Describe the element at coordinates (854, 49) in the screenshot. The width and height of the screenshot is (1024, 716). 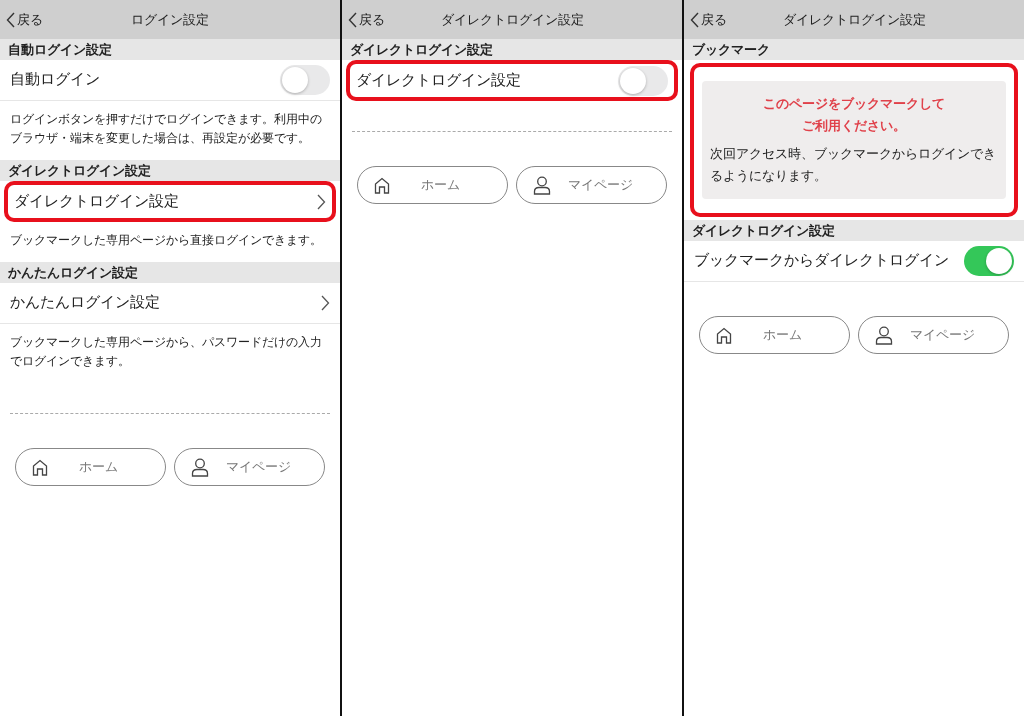
I see `section-heading: ブックマーク` at that location.